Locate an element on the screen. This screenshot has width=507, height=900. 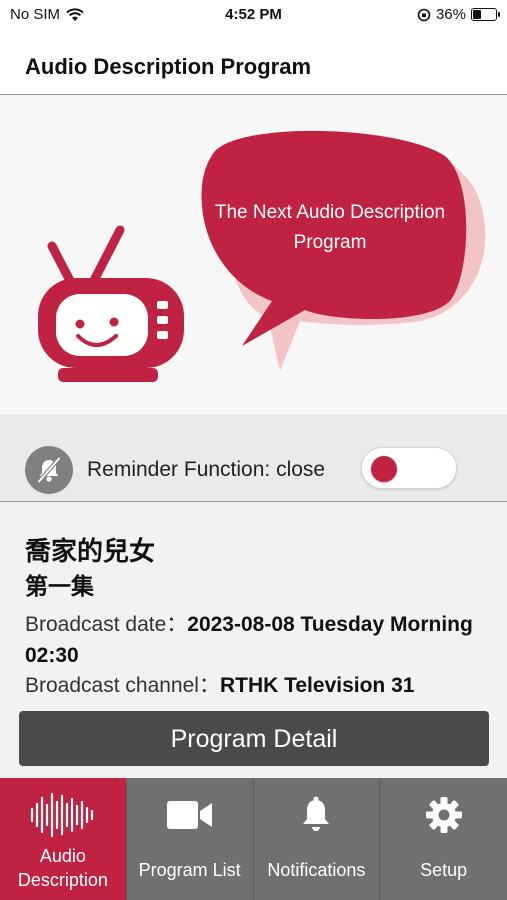
bell-icon is located at coordinates (316, 813).